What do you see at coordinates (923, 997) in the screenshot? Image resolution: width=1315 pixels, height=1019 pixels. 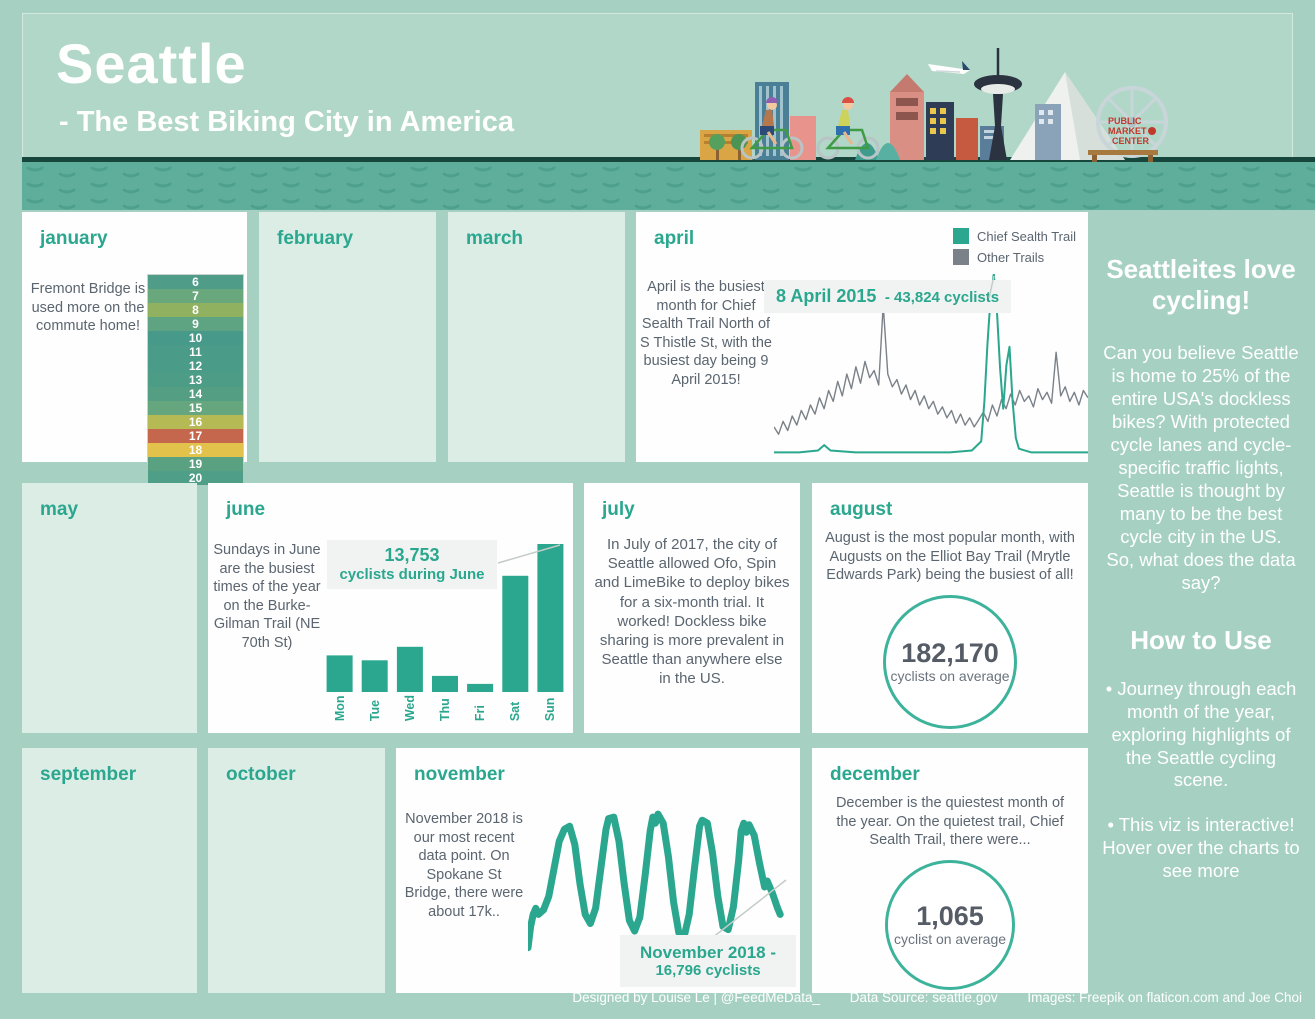 I see `footer-data-source: Data Source: seattle.gov` at bounding box center [923, 997].